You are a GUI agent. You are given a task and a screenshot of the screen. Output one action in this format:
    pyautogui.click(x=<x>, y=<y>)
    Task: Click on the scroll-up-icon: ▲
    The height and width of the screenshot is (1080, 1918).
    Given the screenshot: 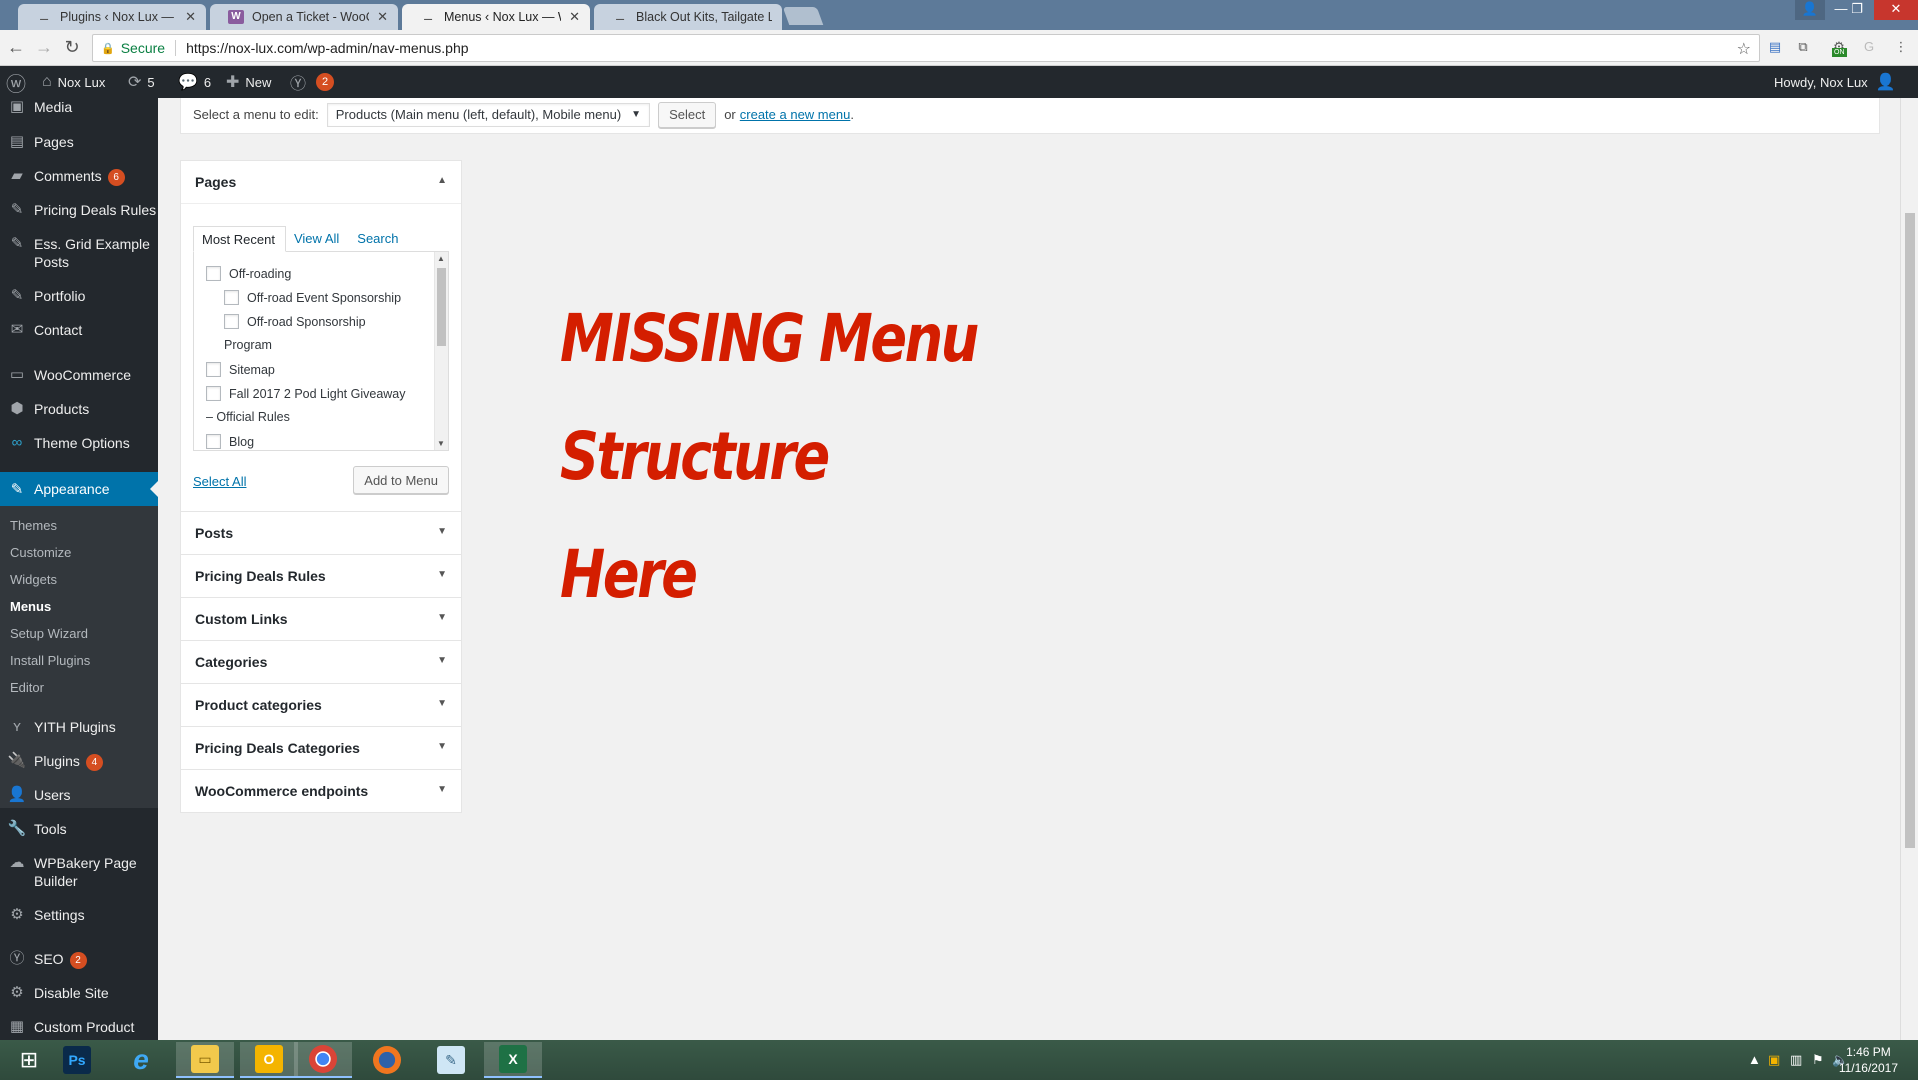 What is the action you would take?
    pyautogui.click(x=441, y=258)
    